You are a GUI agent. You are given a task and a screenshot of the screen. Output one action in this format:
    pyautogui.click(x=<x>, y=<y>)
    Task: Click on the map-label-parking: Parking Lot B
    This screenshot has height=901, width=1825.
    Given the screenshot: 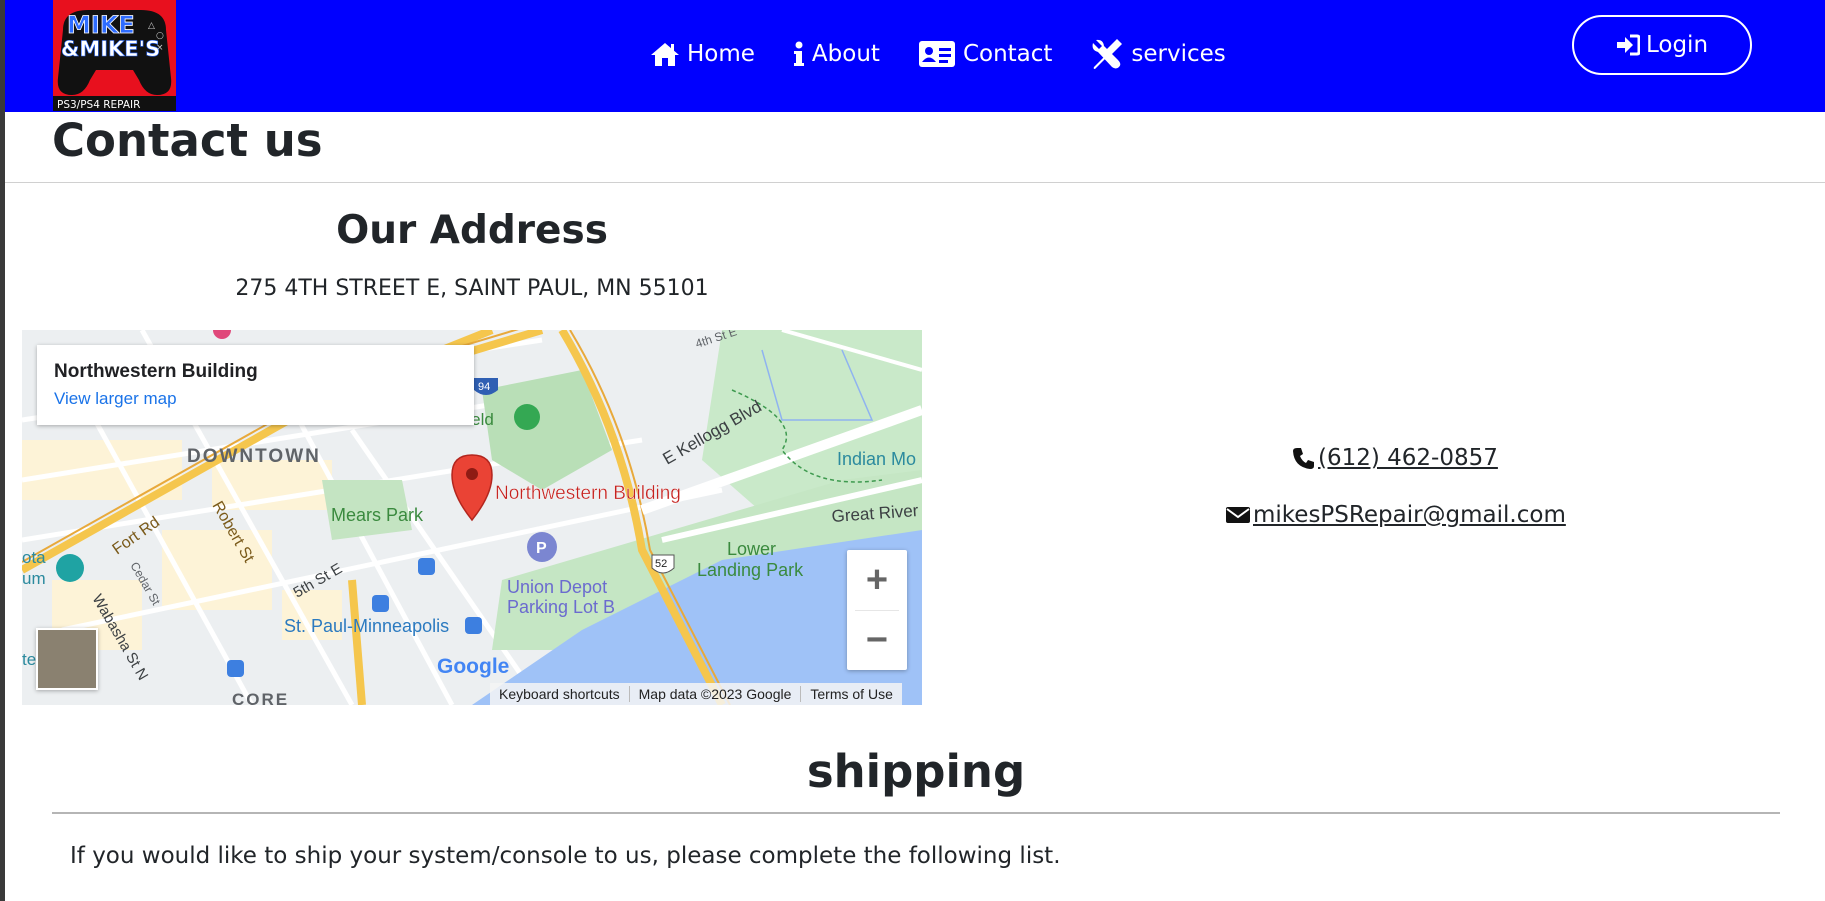 What is the action you would take?
    pyautogui.click(x=561, y=607)
    